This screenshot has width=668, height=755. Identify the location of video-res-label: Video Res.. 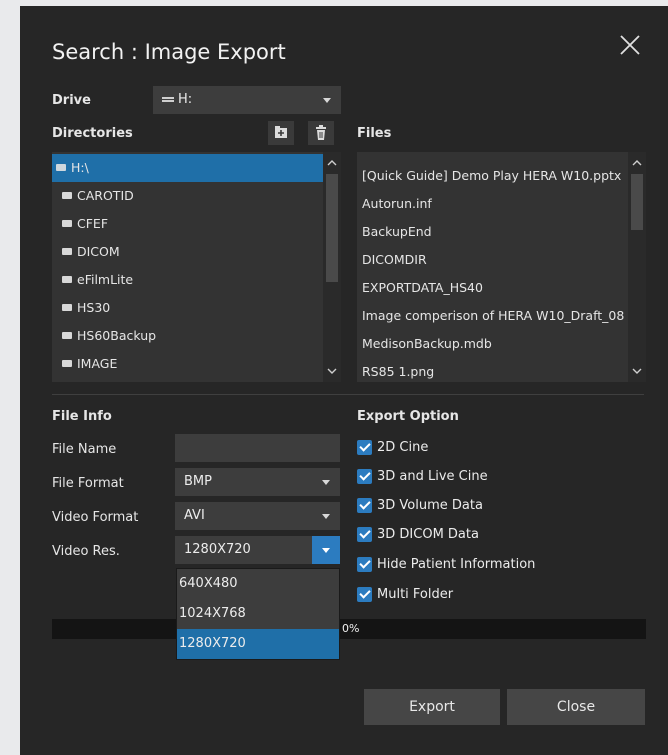
(86, 551).